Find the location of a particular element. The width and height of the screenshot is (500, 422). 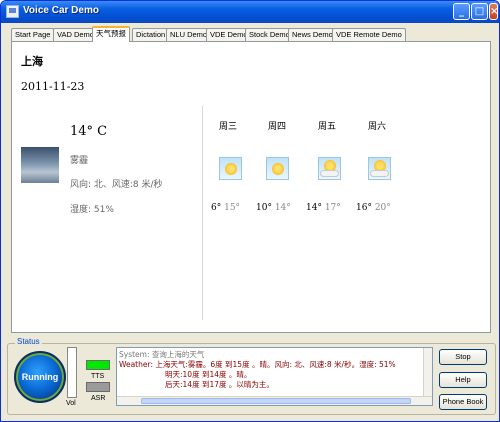

forecast-range: 16° 20° is located at coordinates (373, 208).